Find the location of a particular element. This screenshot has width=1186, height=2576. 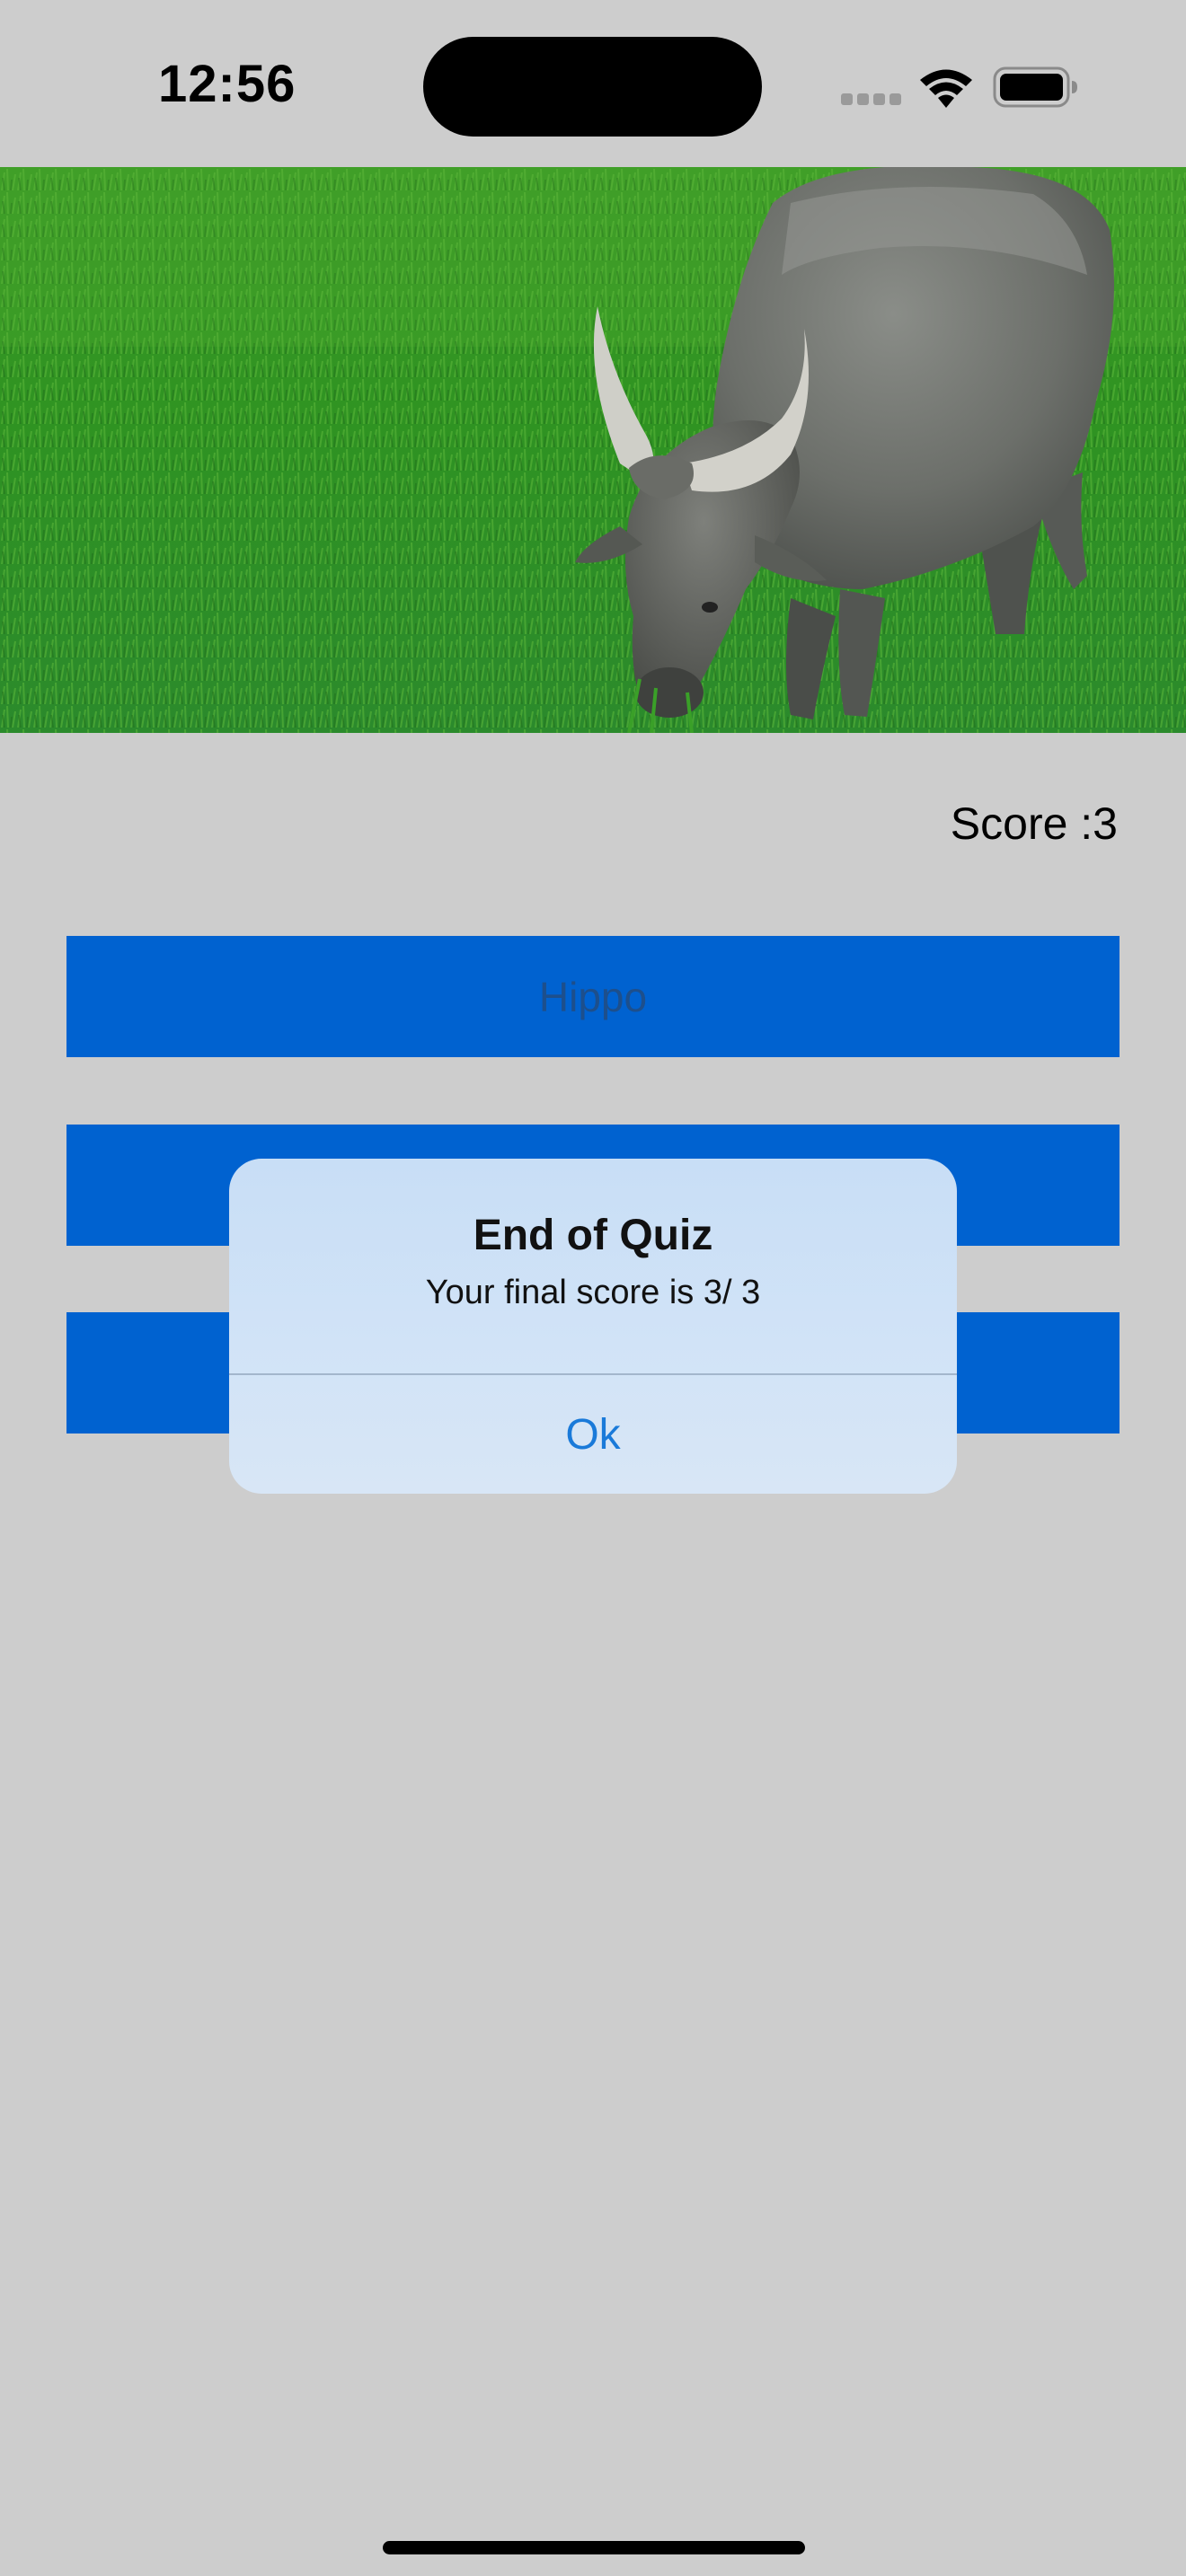

score-label: Score :3 is located at coordinates (1034, 823).